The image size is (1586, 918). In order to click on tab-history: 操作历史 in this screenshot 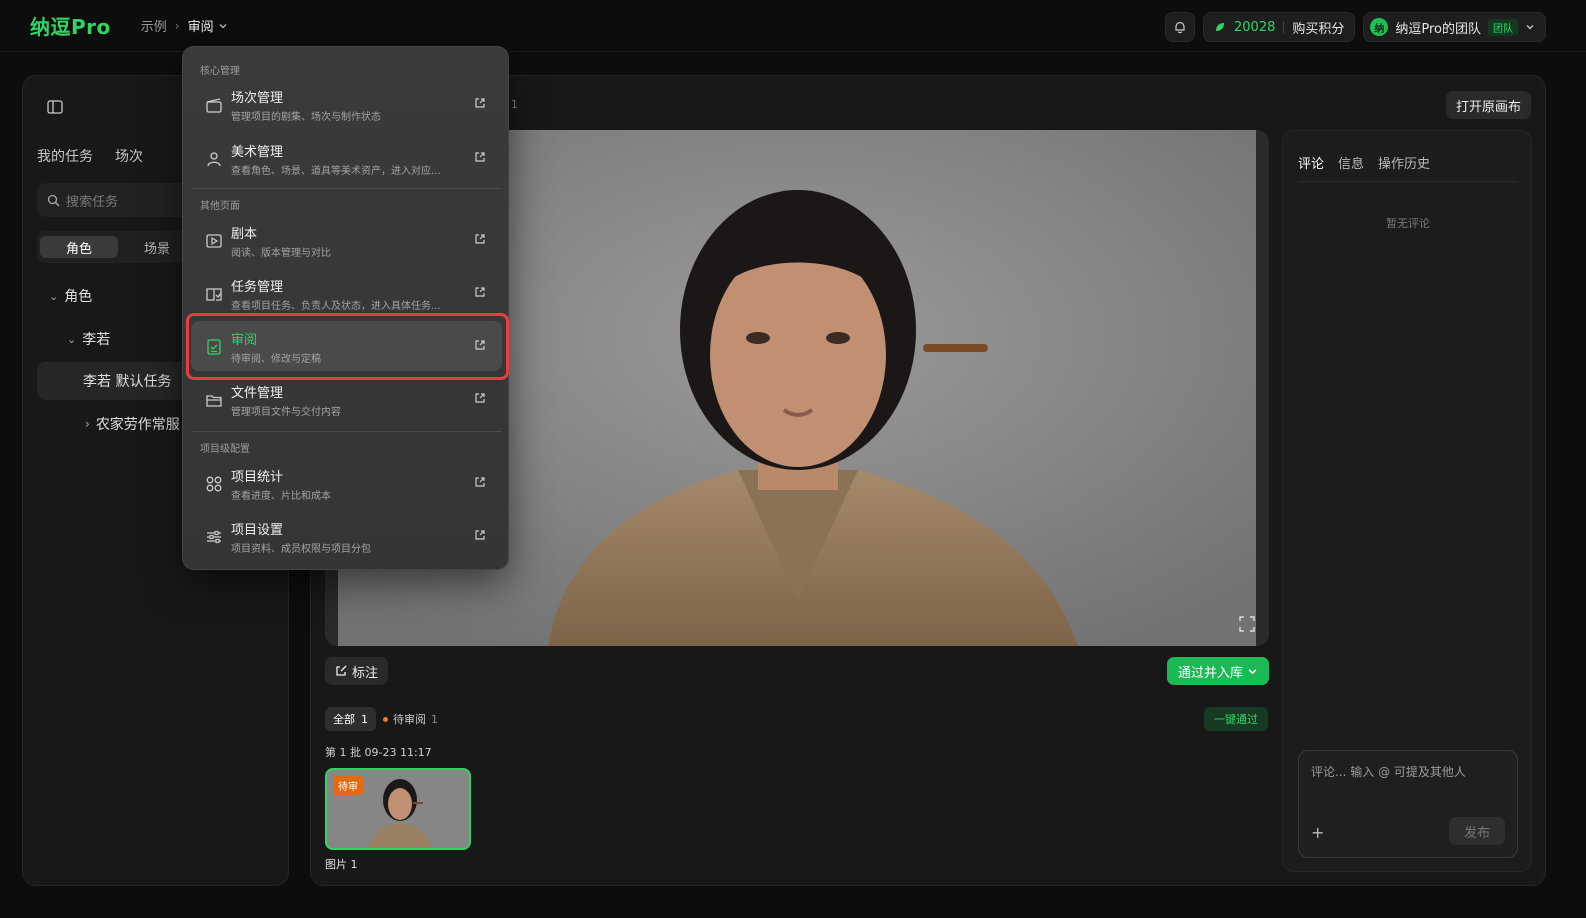, I will do `click(1404, 162)`.